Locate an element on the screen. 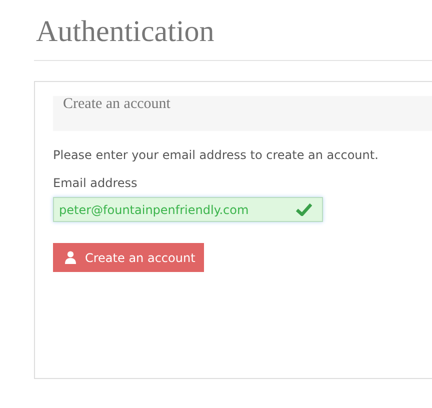 This screenshot has width=432, height=408. create-account-button: Create an account is located at coordinates (128, 257).